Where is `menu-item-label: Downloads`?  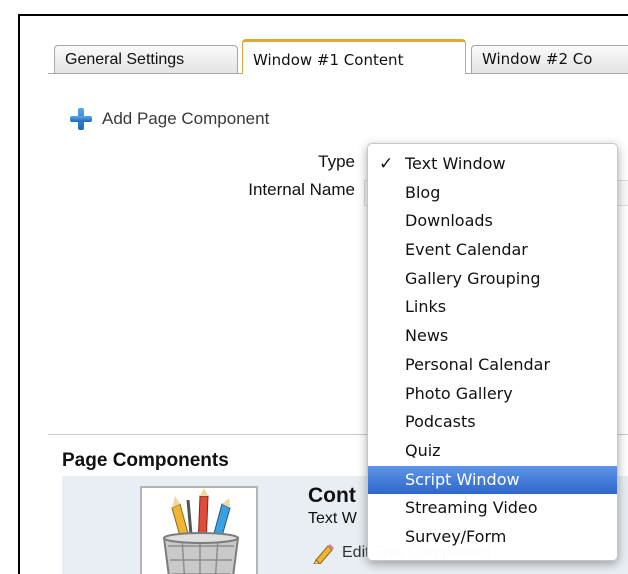 menu-item-label: Downloads is located at coordinates (449, 221).